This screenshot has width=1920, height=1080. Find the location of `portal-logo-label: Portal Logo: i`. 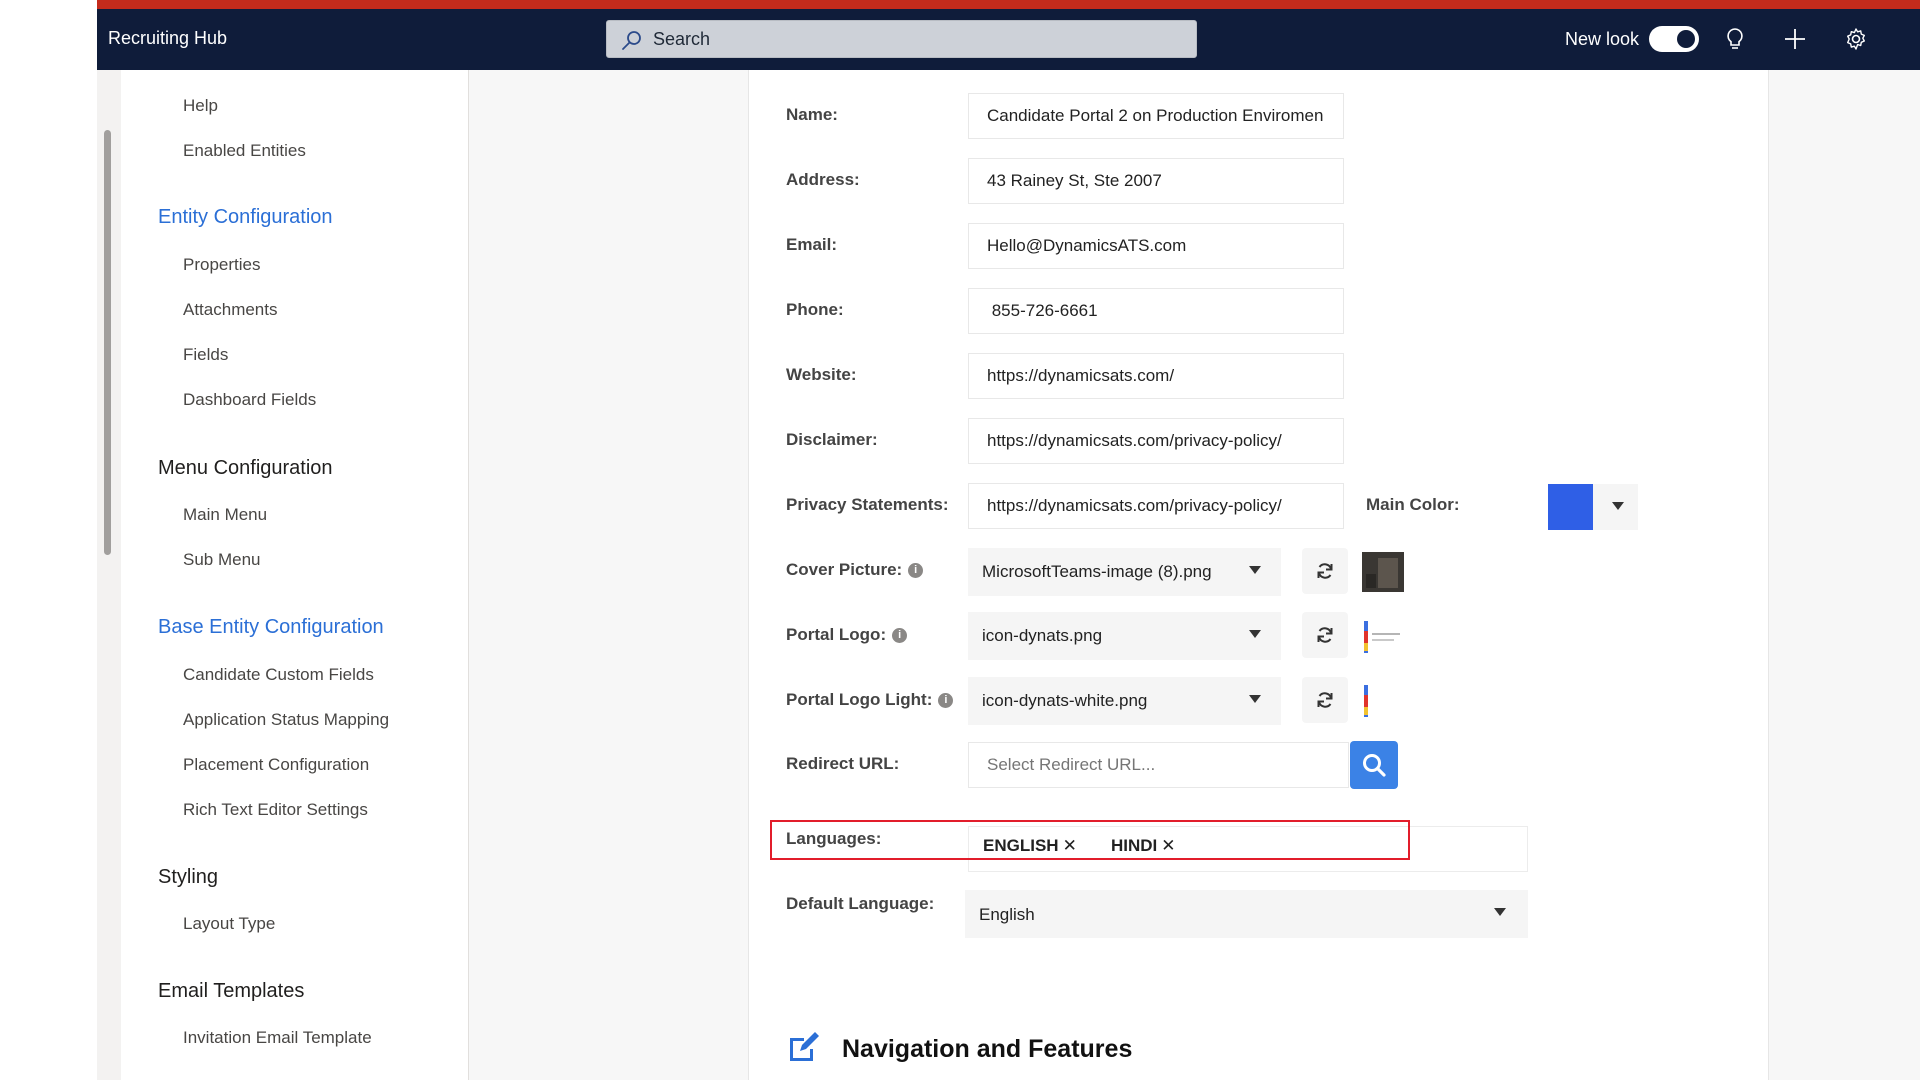

portal-logo-label: Portal Logo: i is located at coordinates (847, 635).